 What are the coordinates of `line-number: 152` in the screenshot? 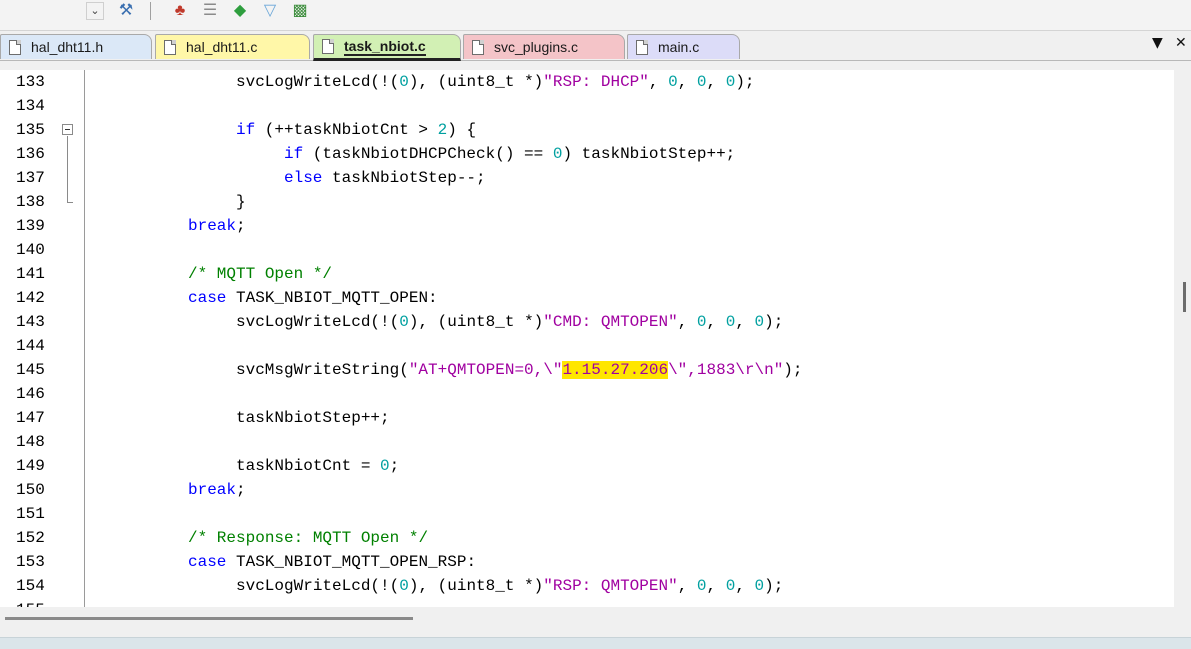 It's located at (30, 538).